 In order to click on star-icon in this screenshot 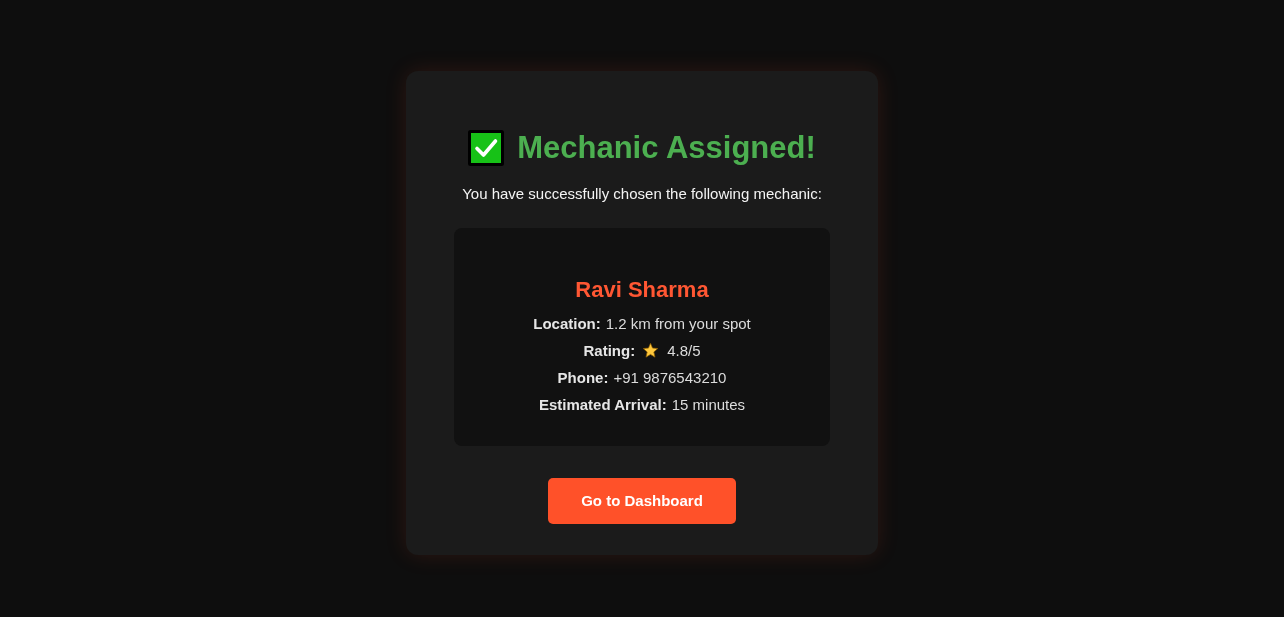, I will do `click(651, 350)`.